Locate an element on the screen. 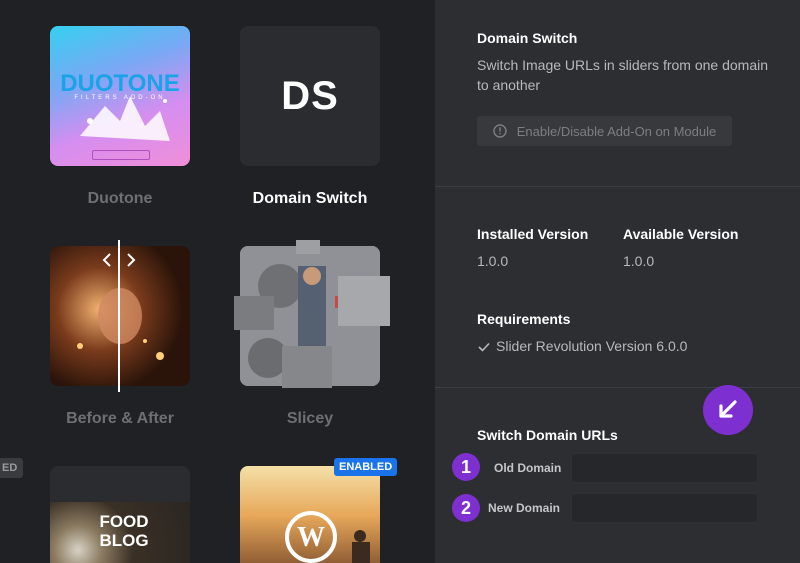 Image resolution: width=800 pixels, height=563 pixels. installed-version-value: 1.0.0 is located at coordinates (493, 261).